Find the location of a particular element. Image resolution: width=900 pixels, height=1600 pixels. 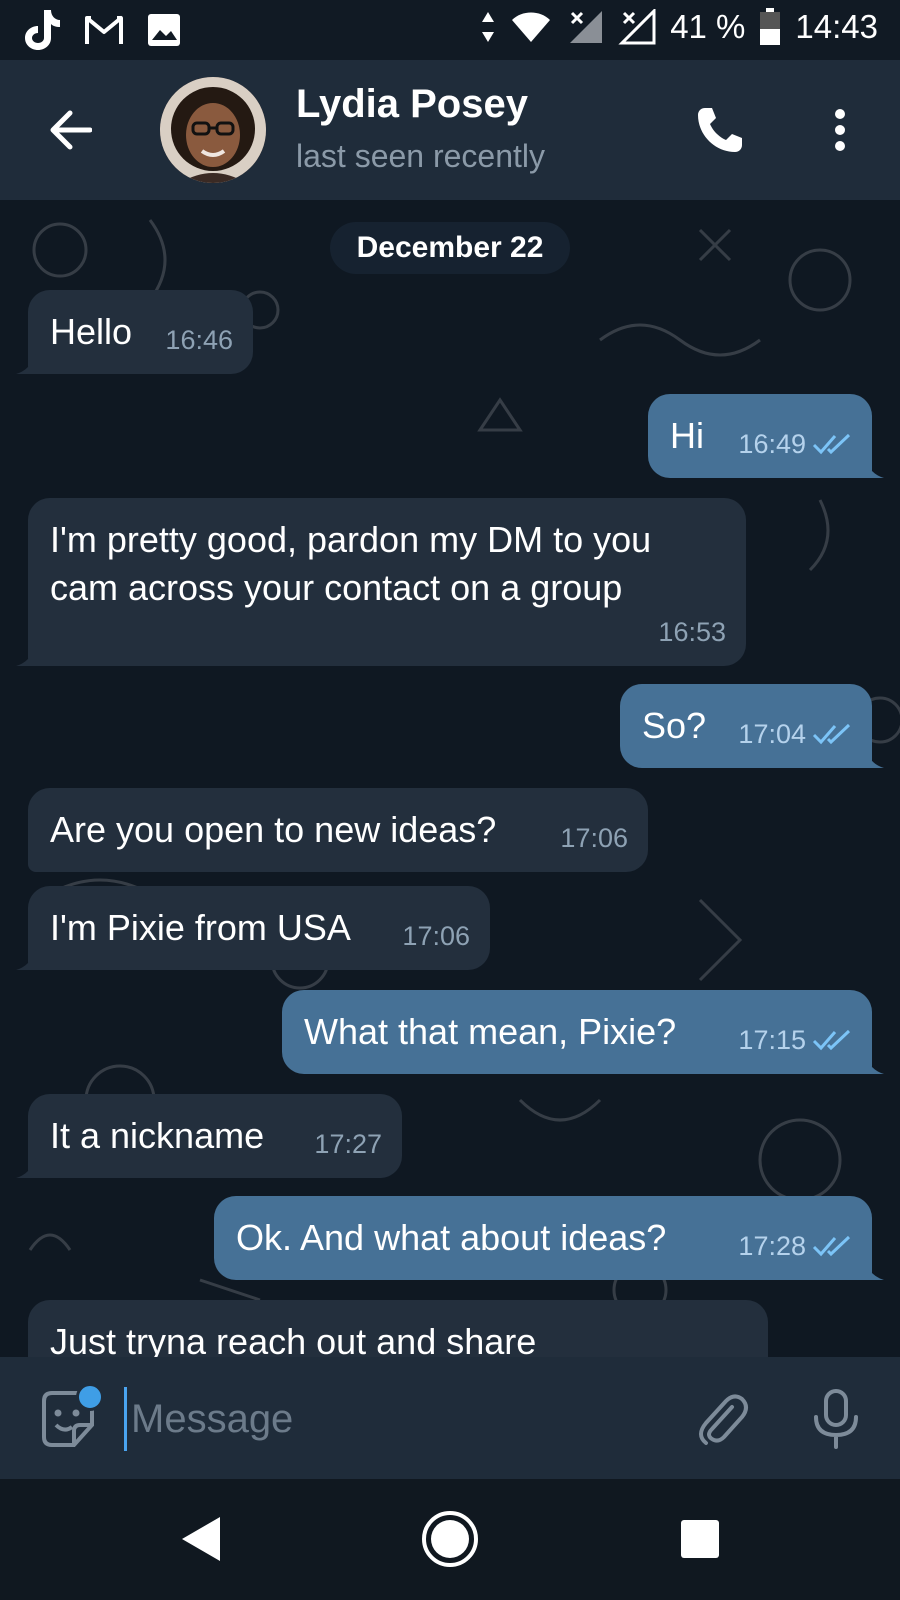

status-bar-notifications is located at coordinates (102, 30).